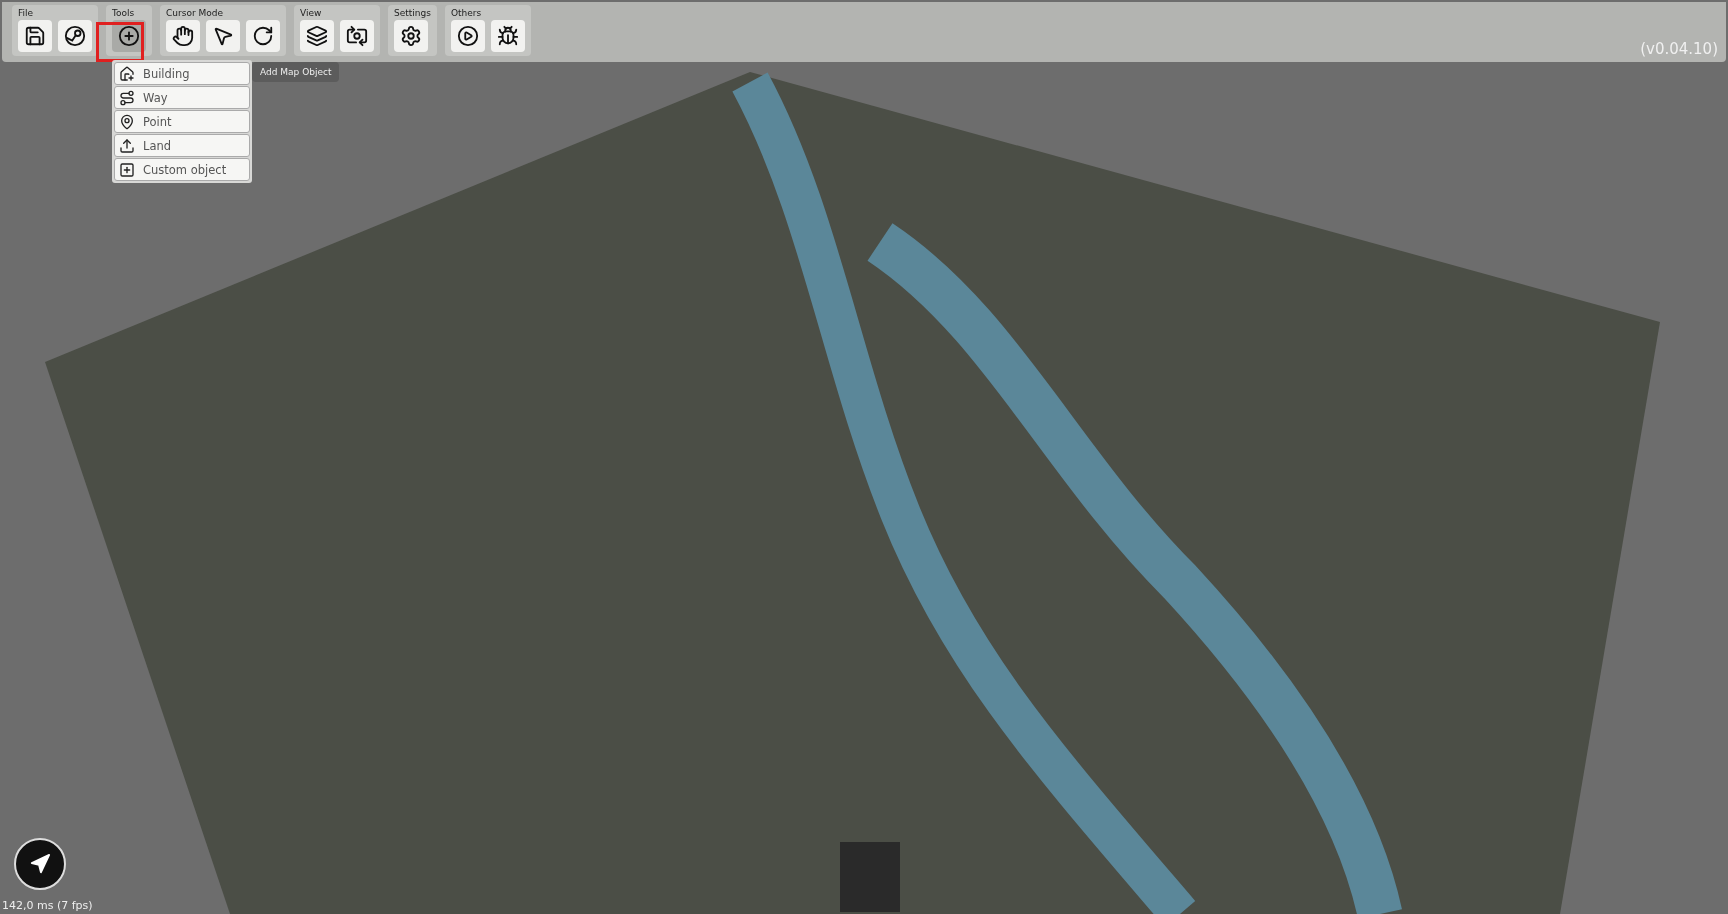 The width and height of the screenshot is (1728, 914). What do you see at coordinates (26, 13) in the screenshot?
I see `group-label: File` at bounding box center [26, 13].